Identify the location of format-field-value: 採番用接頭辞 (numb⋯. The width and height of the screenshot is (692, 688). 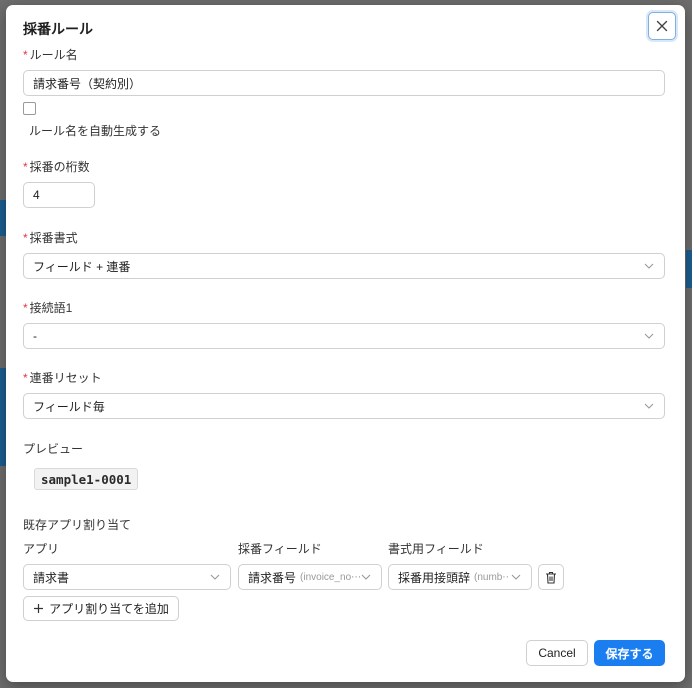
(454, 577).